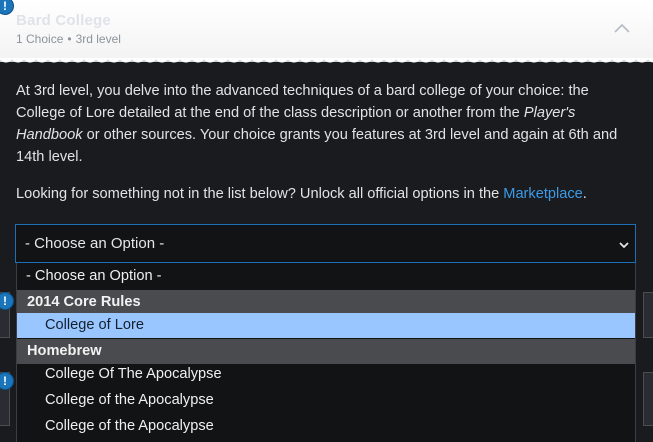  Describe the element at coordinates (326, 276) in the screenshot. I see `option-placeholder: - Choose an Option -` at that location.